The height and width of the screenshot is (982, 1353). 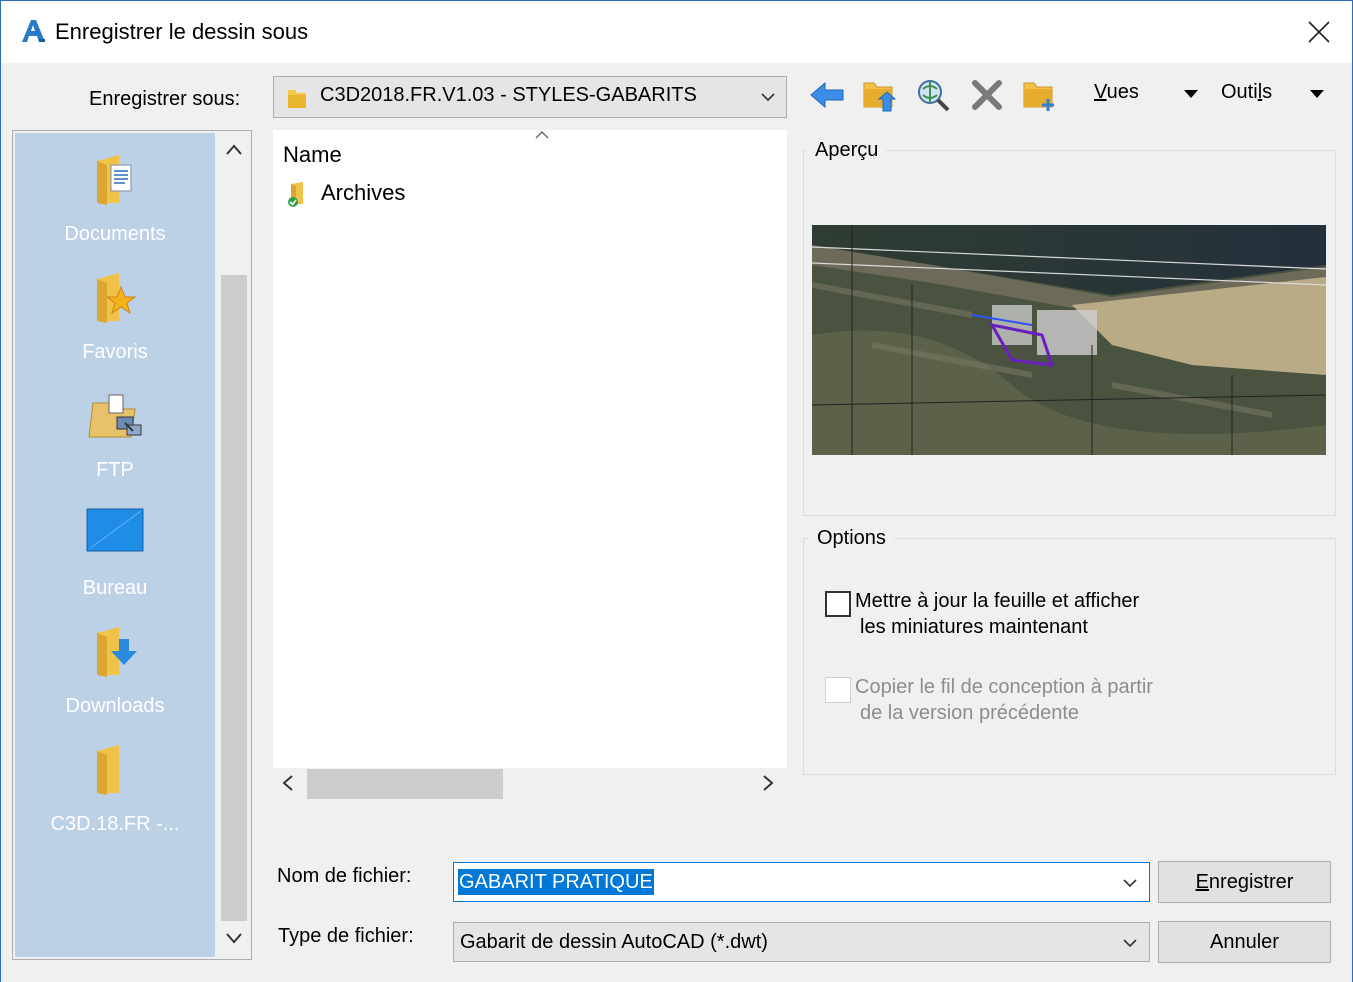 I want to click on window-title: Enregistrer le dessin sous, so click(x=182, y=31).